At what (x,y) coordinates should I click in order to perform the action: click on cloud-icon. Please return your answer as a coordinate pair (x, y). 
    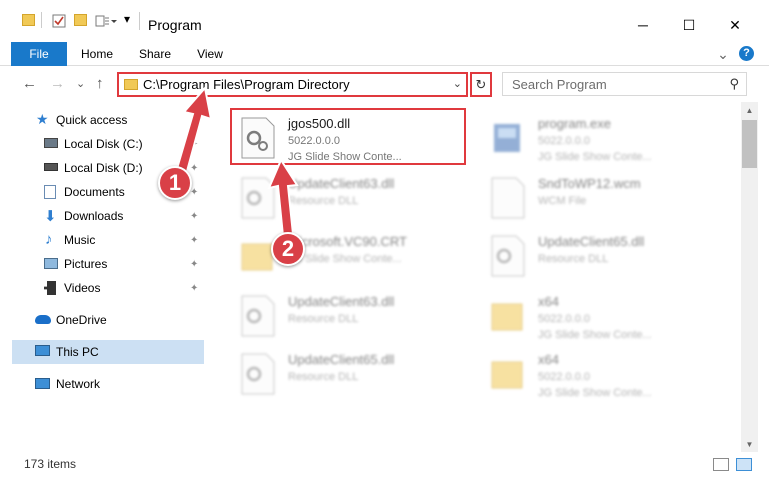
    Looking at the image, I should click on (43, 319).